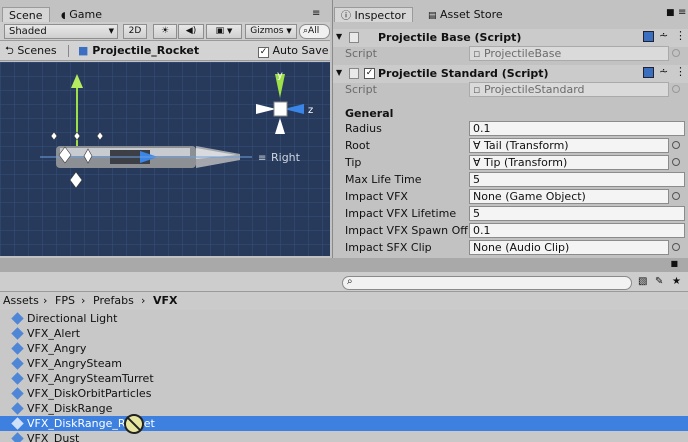  What do you see at coordinates (293, 51) in the screenshot?
I see `auto-save-toggle: ✓ Auto Save` at bounding box center [293, 51].